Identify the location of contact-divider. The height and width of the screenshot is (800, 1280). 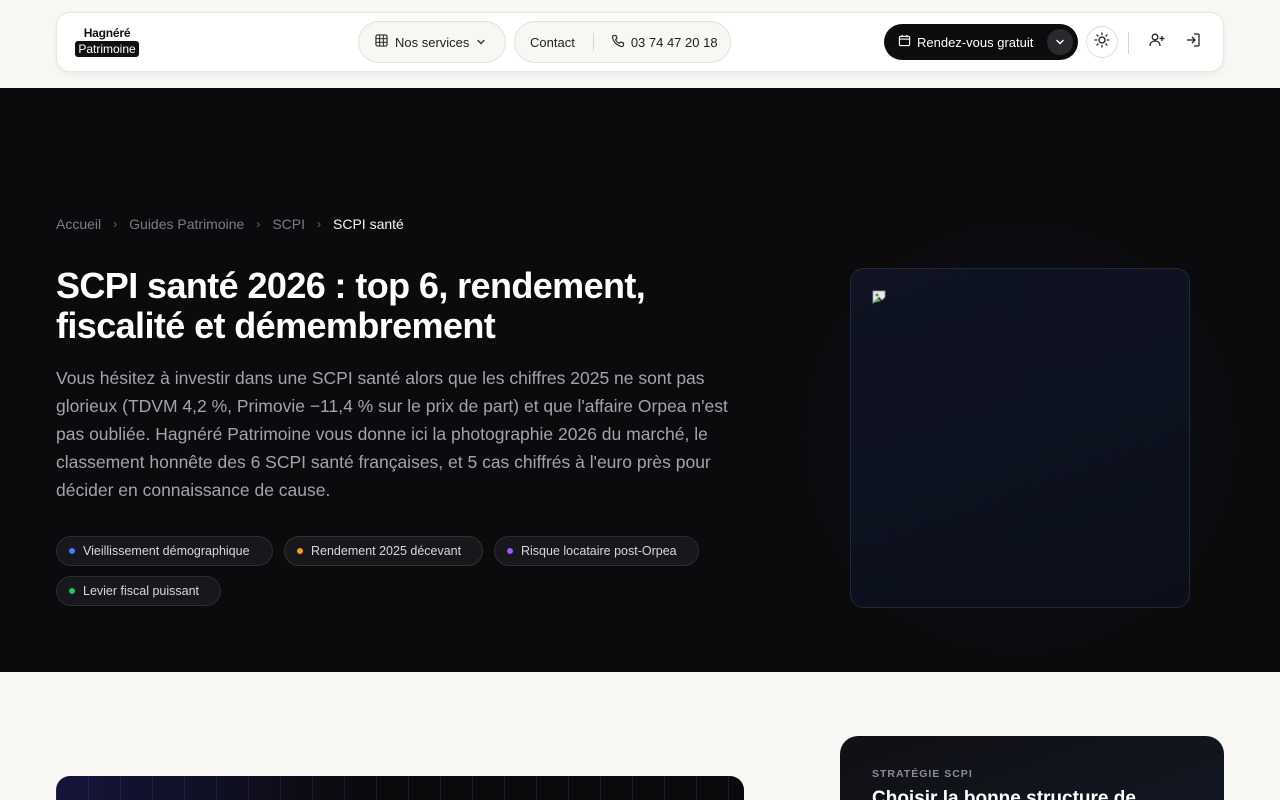
(593, 42).